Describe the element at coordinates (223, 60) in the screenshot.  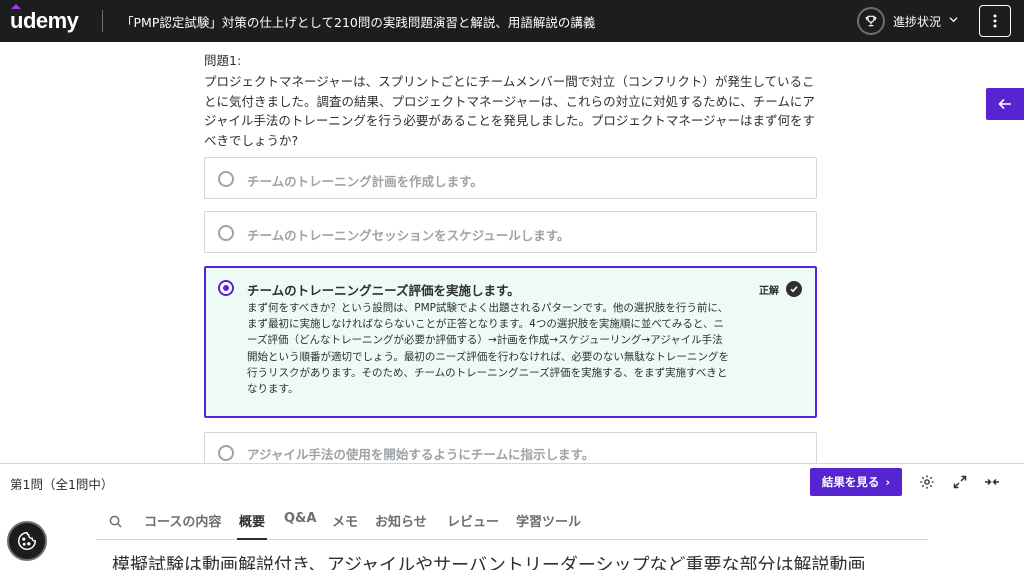
I see `question-number: 問題1:` at that location.